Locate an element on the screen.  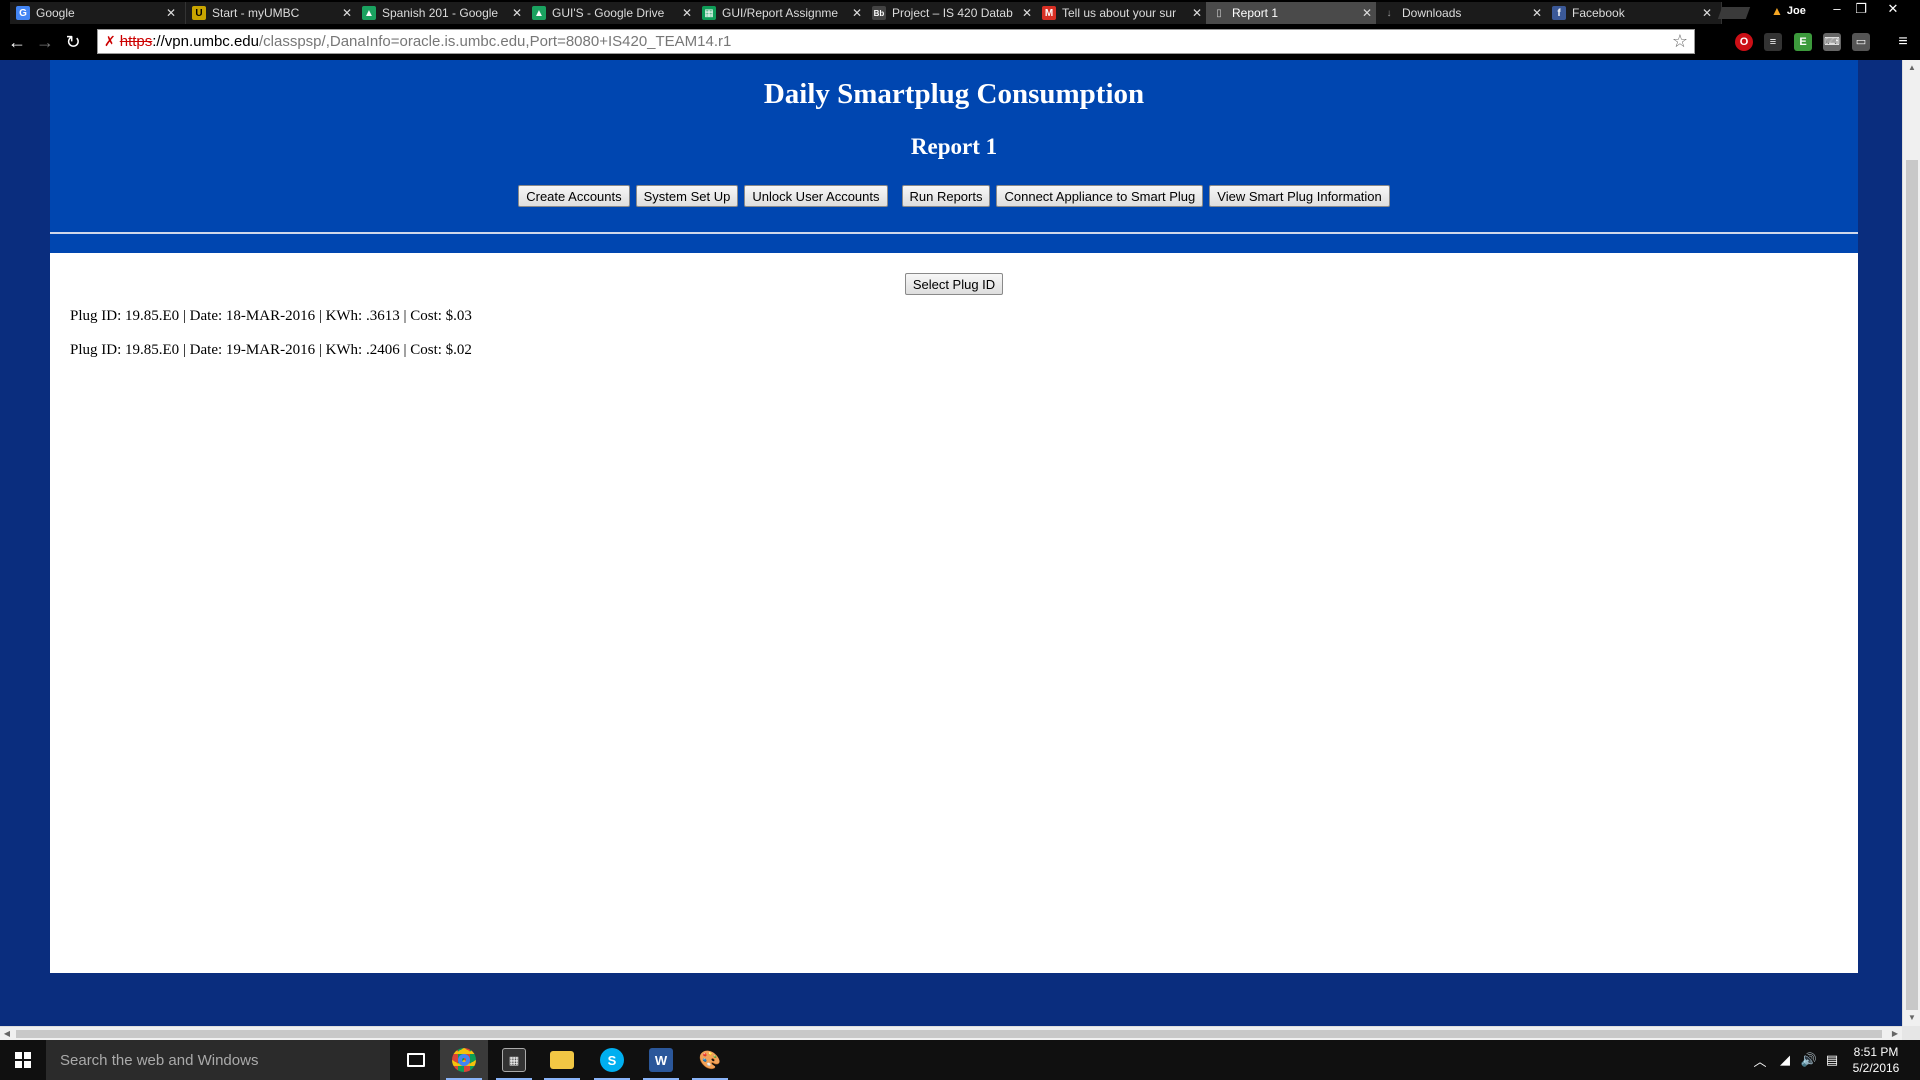
google-sheets-icon: ▦ is located at coordinates (709, 13).